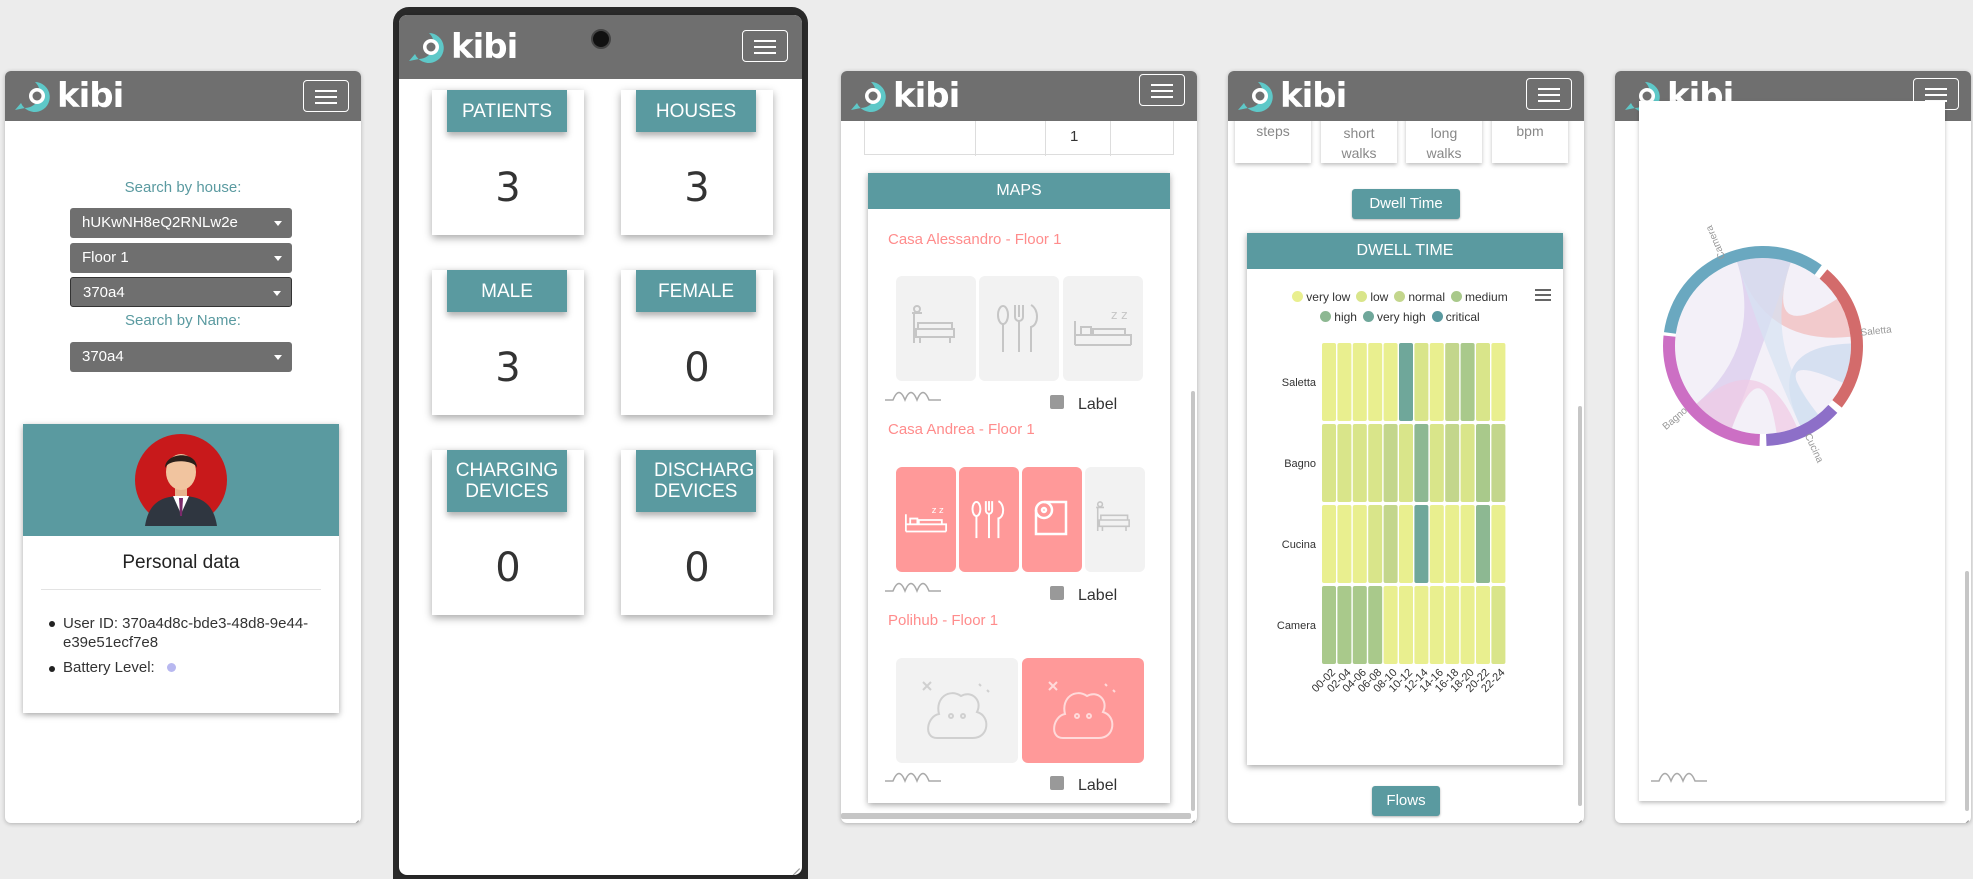 This screenshot has height=879, width=1973. I want to click on legend-swatch, so click(1437, 316).